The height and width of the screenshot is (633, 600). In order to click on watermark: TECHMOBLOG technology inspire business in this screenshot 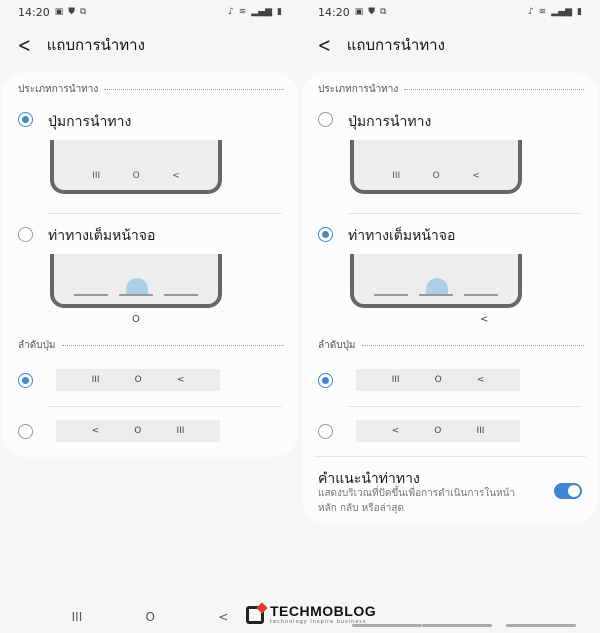, I will do `click(311, 614)`.